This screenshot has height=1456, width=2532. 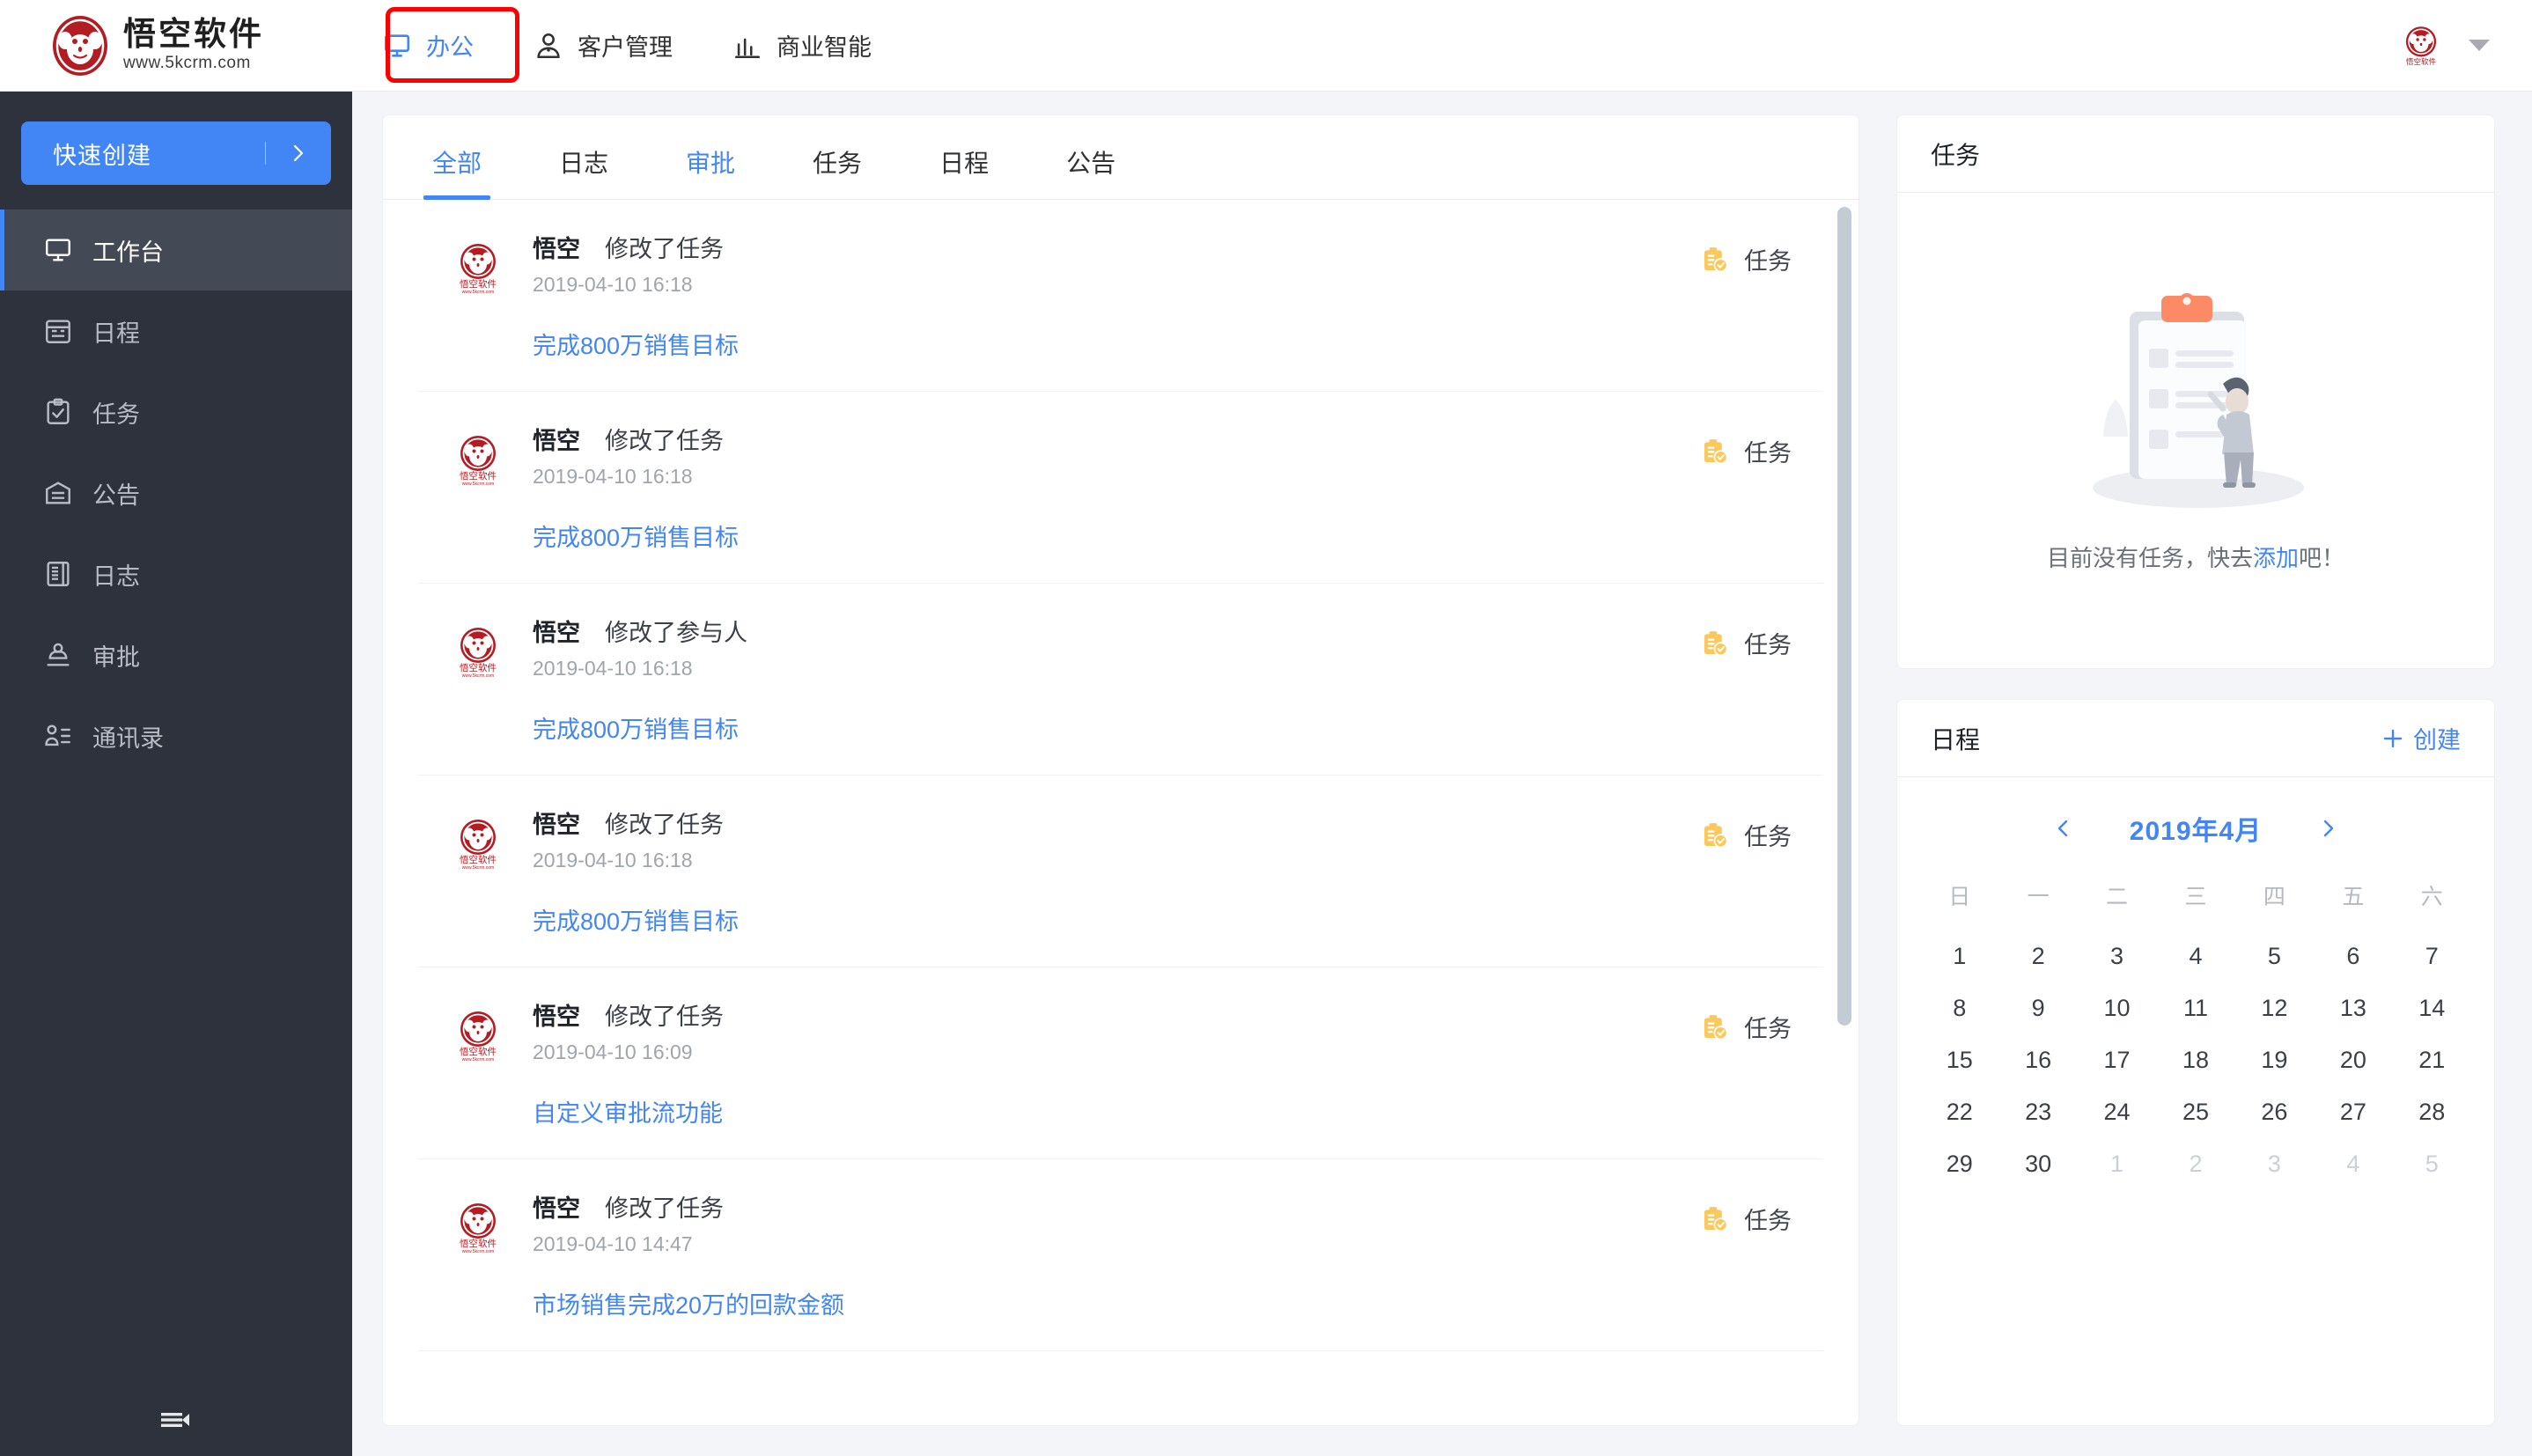 What do you see at coordinates (2037, 1112) in the screenshot?
I see `calendar-day: 23` at bounding box center [2037, 1112].